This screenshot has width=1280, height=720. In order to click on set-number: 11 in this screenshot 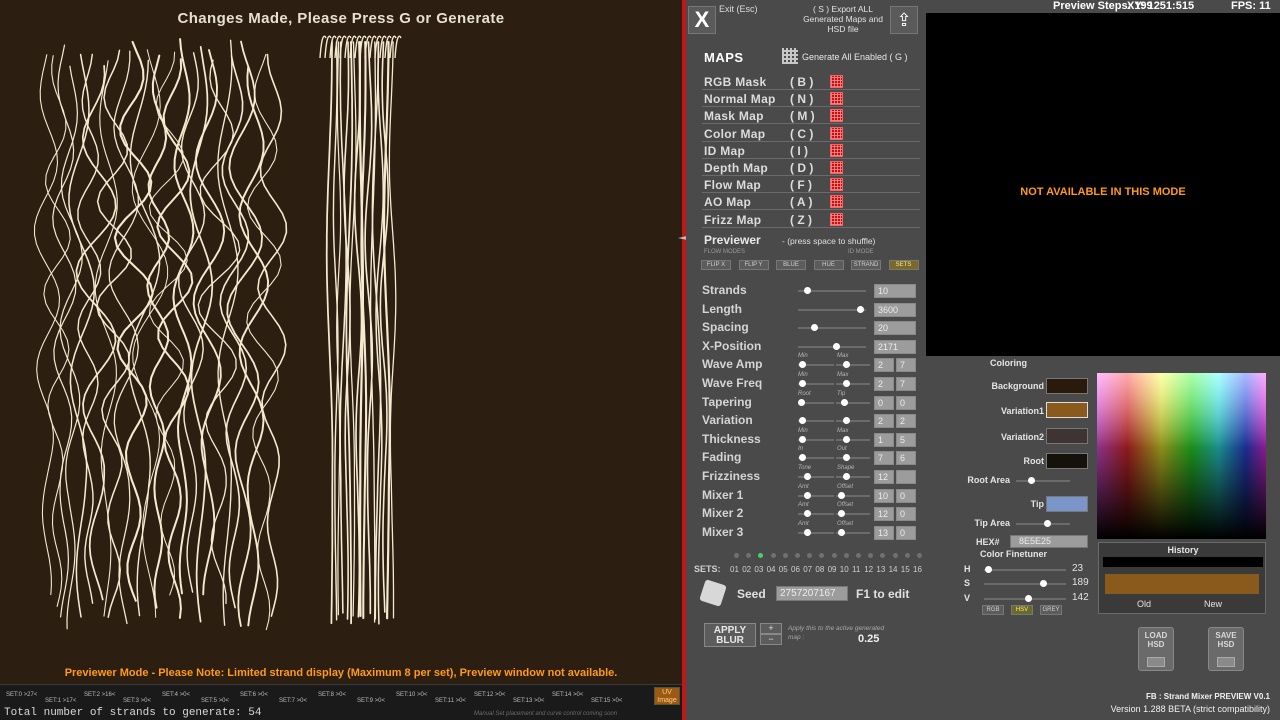, I will do `click(856, 569)`.